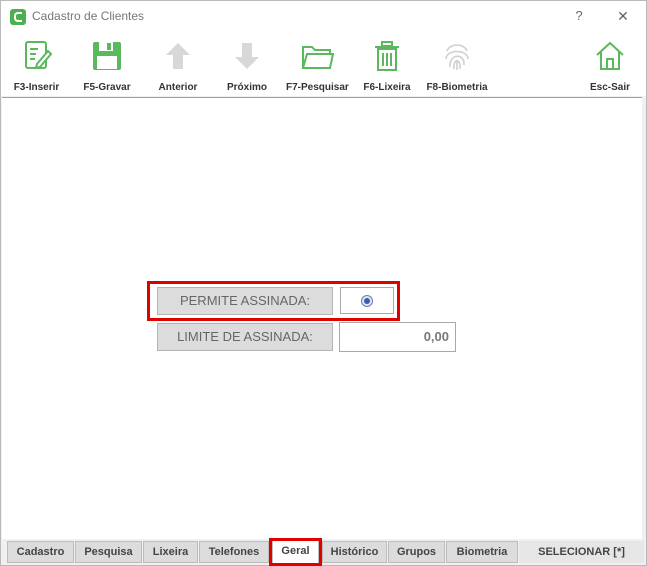  Describe the element at coordinates (623, 16) in the screenshot. I see `close-button: ✕` at that location.